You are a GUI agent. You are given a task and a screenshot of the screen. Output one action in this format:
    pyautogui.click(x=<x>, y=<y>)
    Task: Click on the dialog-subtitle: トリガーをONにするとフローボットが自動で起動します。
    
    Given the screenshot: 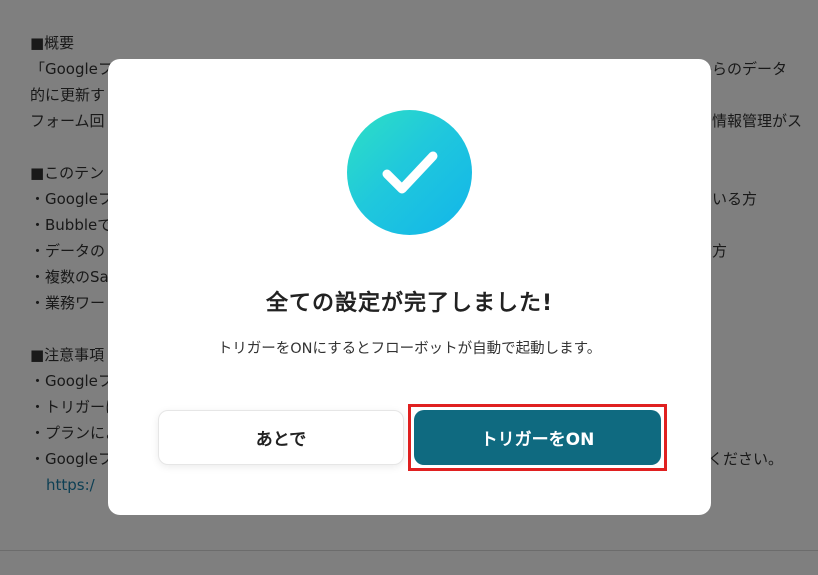 What is the action you would take?
    pyautogui.click(x=409, y=349)
    